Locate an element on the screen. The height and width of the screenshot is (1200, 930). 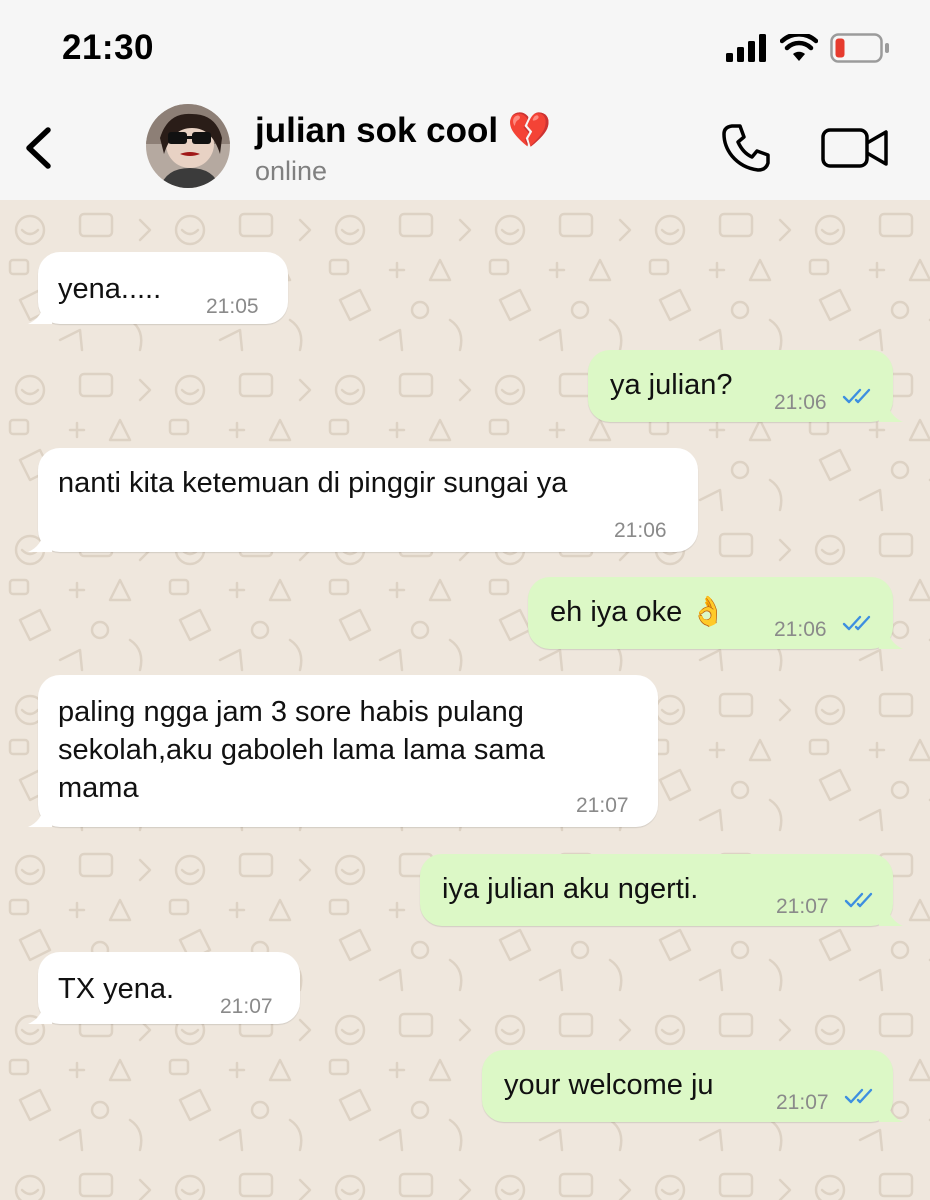
message-text: nanti kita ketemuan di pinggir sungai ya is located at coordinates (313, 483).